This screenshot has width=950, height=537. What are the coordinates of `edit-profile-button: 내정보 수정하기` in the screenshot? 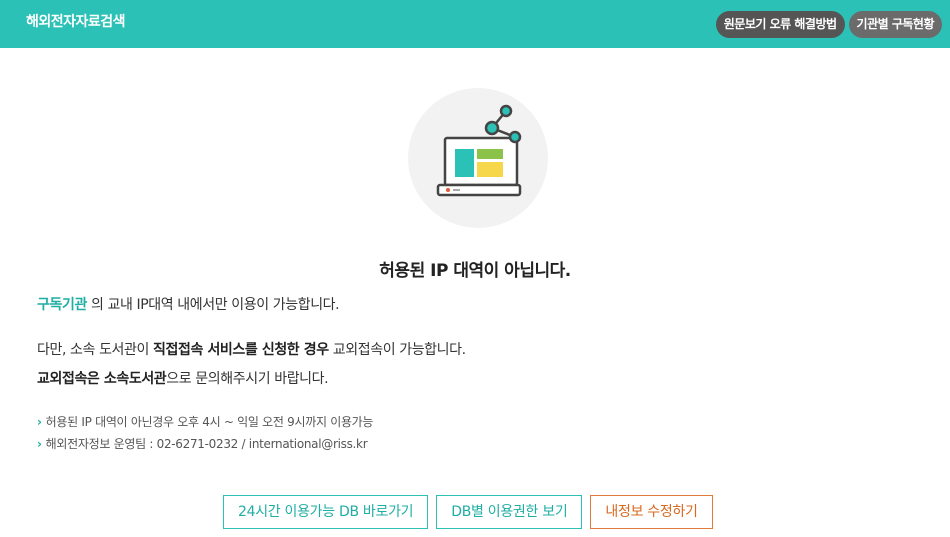 It's located at (651, 512).